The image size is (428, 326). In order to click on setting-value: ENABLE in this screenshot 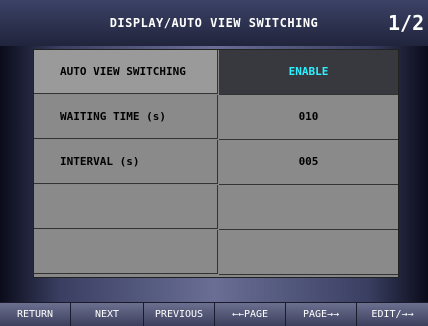, I will do `click(308, 72)`.